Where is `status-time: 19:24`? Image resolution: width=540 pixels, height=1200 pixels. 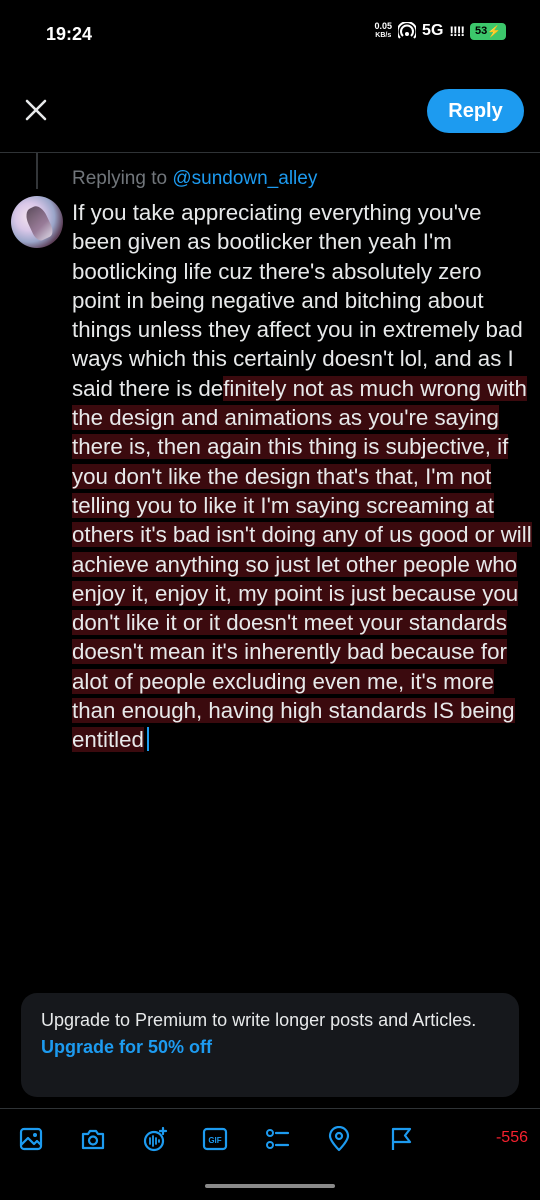 status-time: 19:24 is located at coordinates (69, 34).